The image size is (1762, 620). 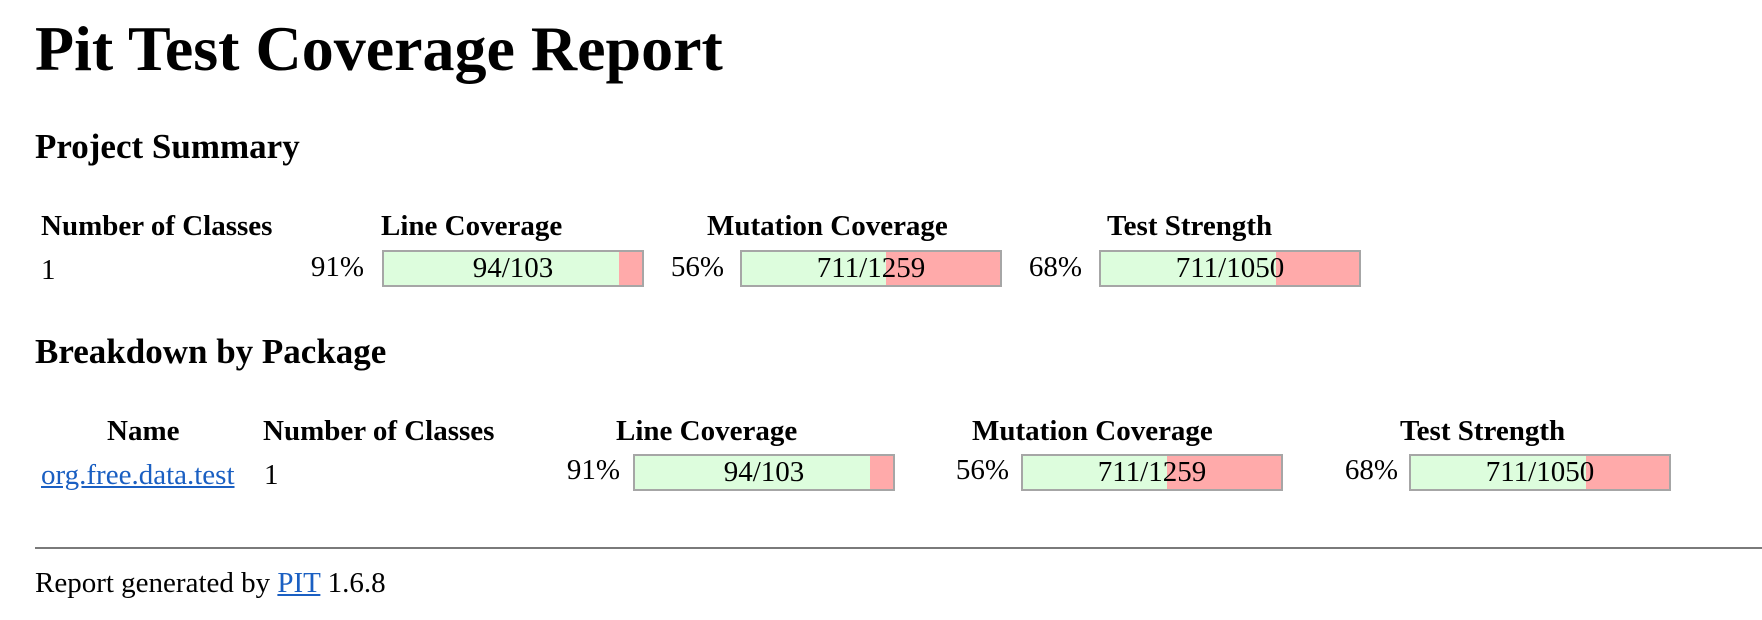 What do you see at coordinates (271, 475) in the screenshot?
I see `package-classes-value: 1` at bounding box center [271, 475].